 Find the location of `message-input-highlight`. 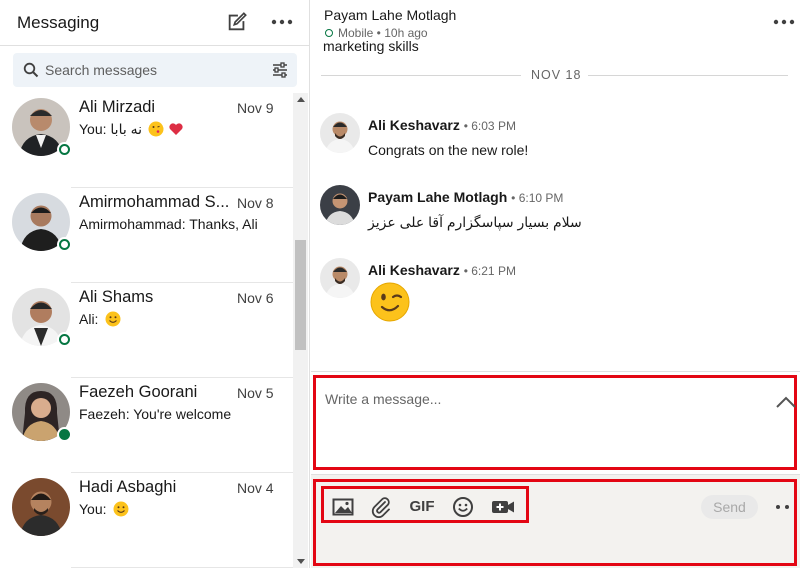

message-input-highlight is located at coordinates (555, 422).